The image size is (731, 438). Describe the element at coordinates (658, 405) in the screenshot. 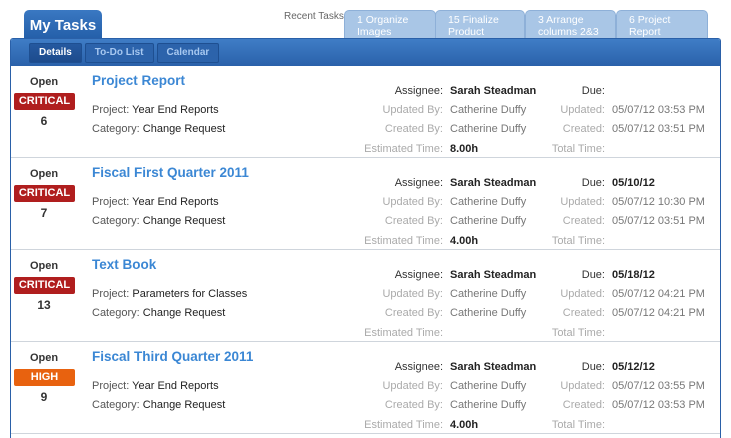

I see `created-value: 05/07/12 03:53 PM` at that location.